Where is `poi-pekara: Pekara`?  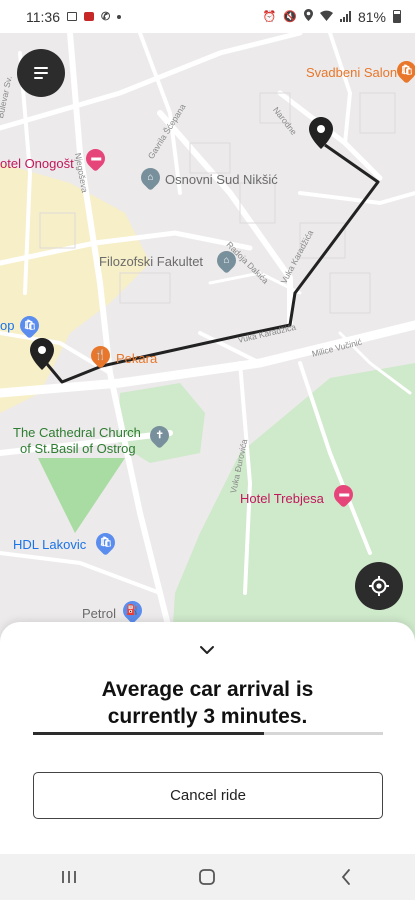 poi-pekara: Pekara is located at coordinates (136, 358).